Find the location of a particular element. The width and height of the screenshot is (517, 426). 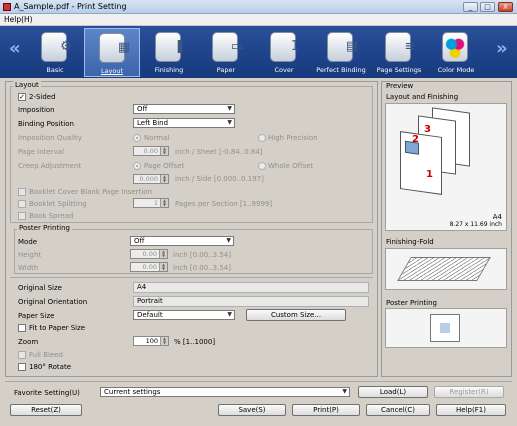

tab-color-mode: Color Mode is located at coordinates (456, 52).